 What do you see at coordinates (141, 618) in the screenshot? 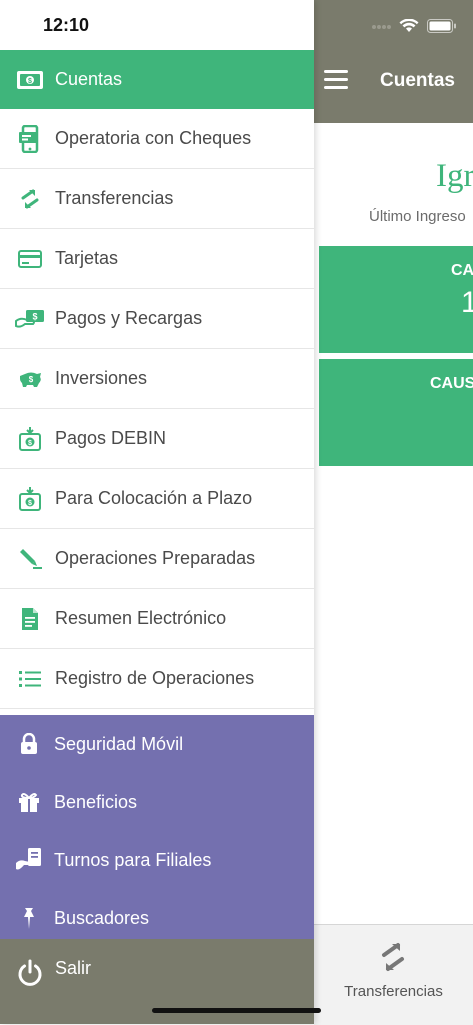
I see `menu-item-label: Resumen Electrónico` at bounding box center [141, 618].